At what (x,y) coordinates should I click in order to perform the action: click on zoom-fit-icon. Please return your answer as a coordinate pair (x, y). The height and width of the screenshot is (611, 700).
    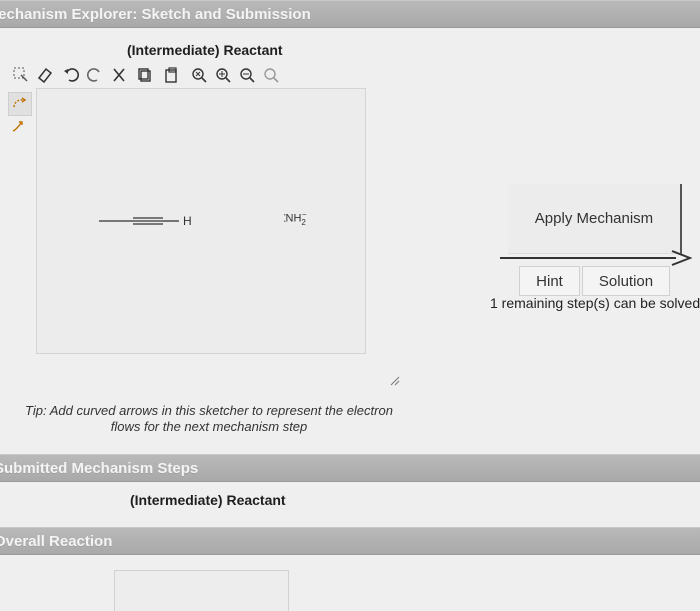
    Looking at the image, I should click on (271, 75).